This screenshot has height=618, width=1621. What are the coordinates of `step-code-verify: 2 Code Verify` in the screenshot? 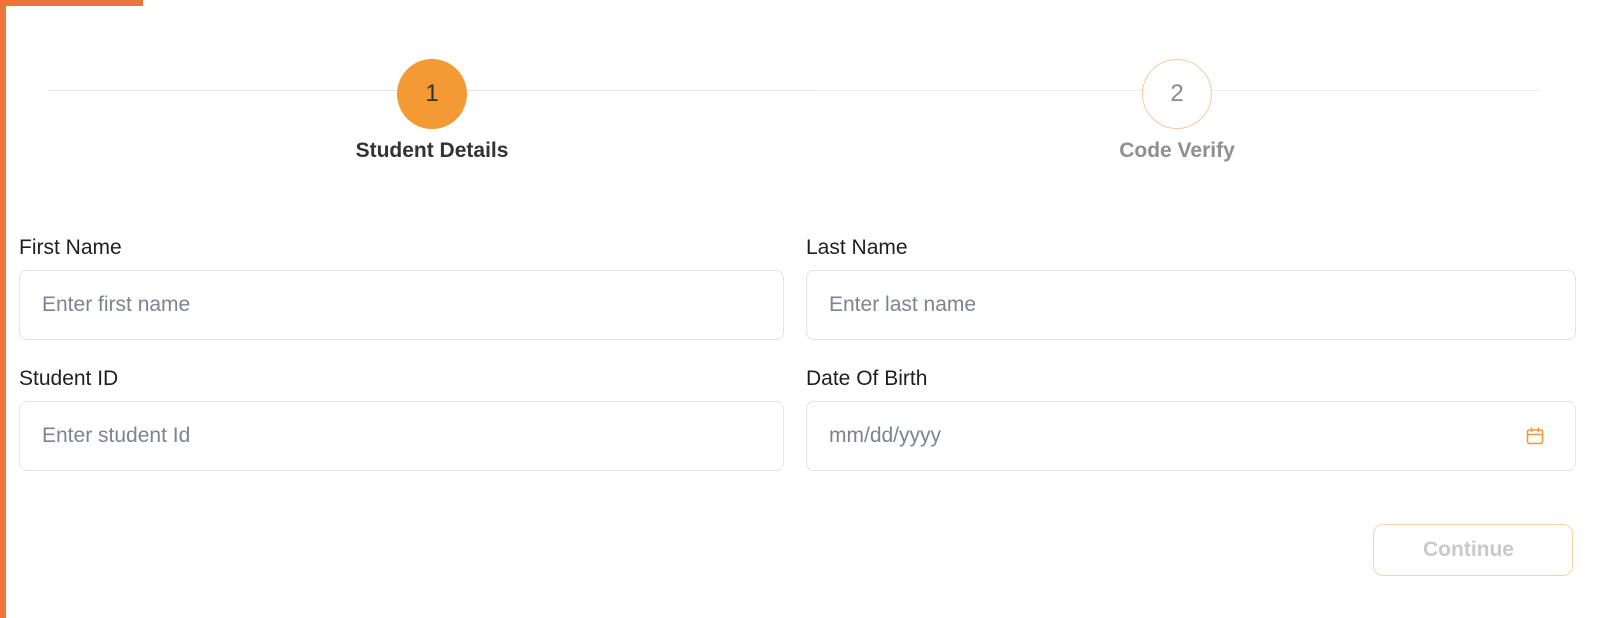 It's located at (1177, 111).